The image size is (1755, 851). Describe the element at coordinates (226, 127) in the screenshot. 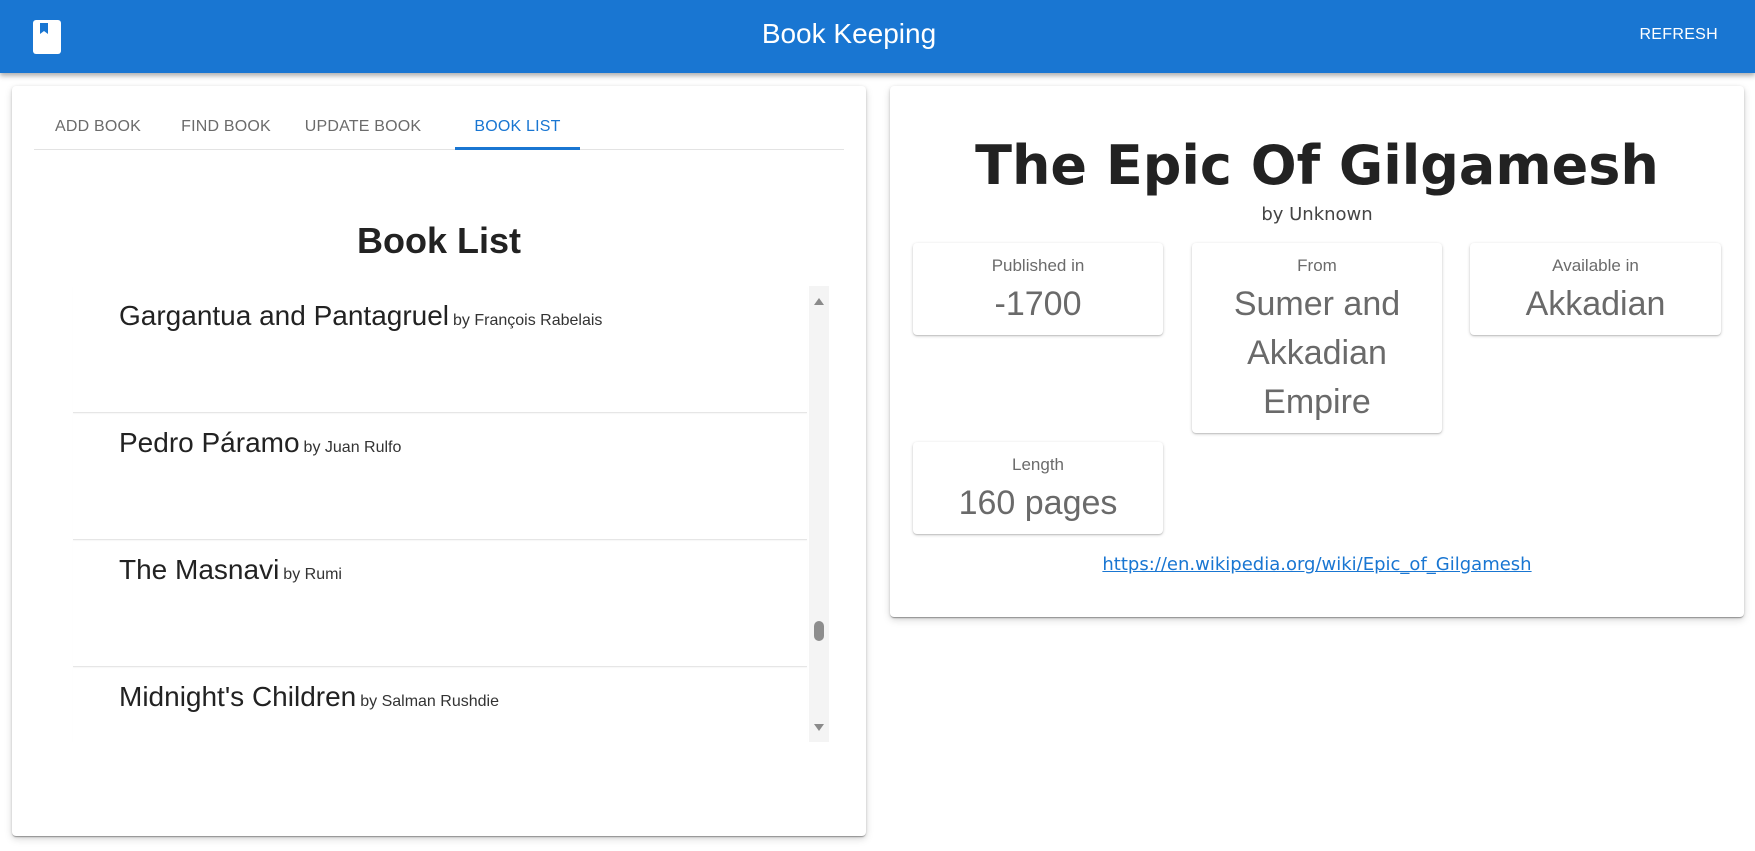

I see `tab-find-book: FIND BOOK` at that location.